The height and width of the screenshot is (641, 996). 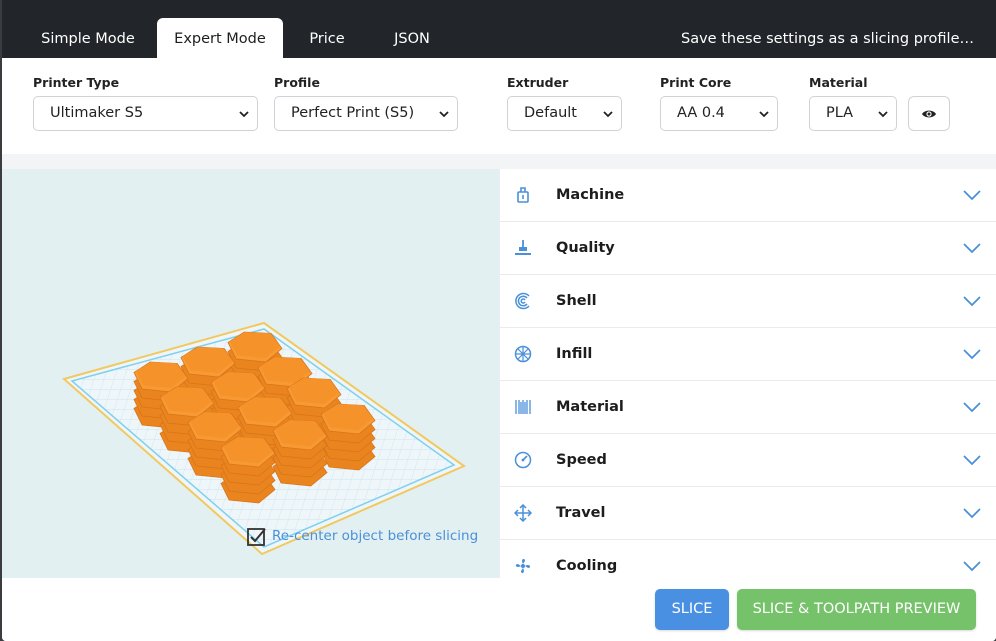 I want to click on section-label: Shell, so click(x=576, y=301).